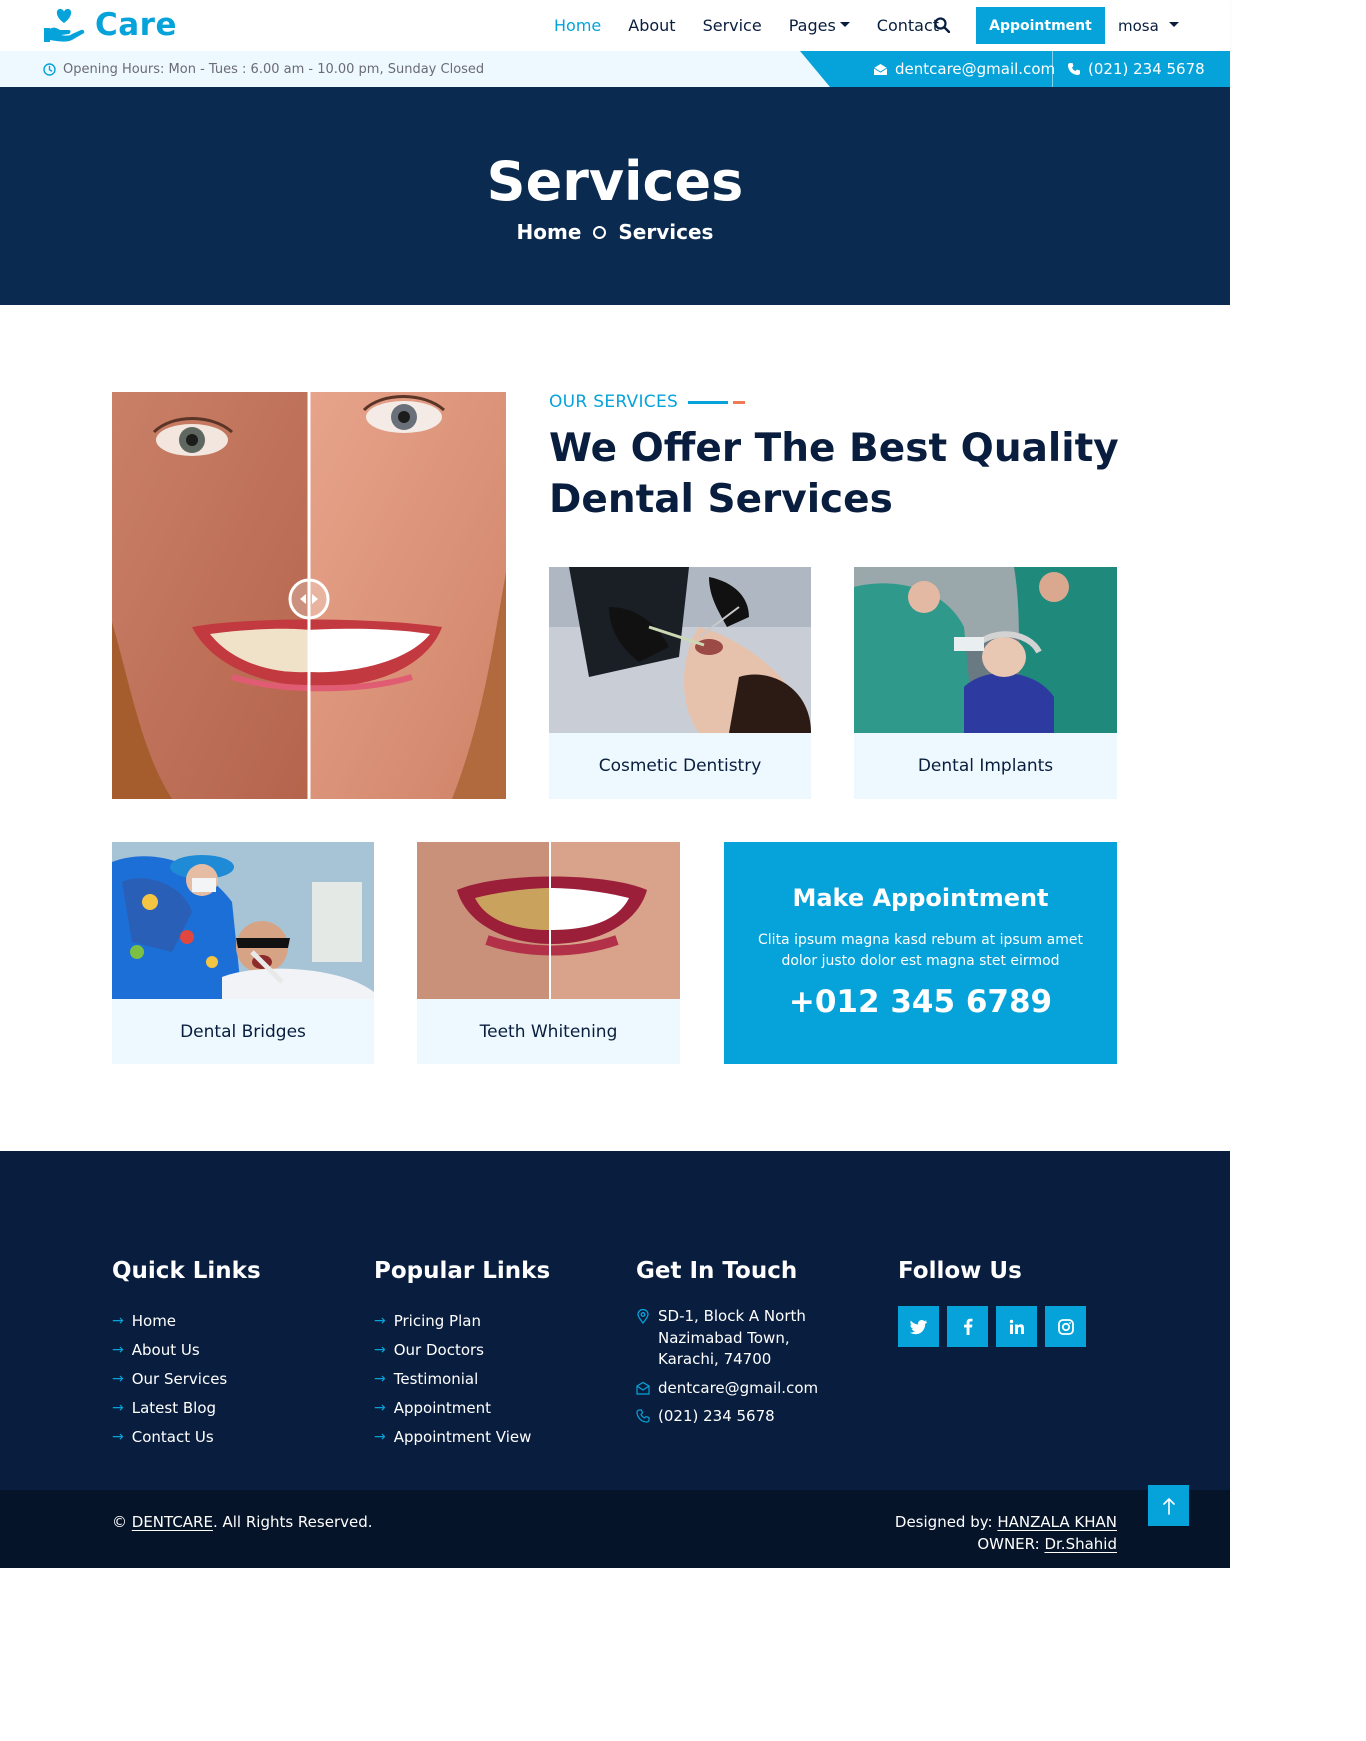  What do you see at coordinates (600, 232) in the screenshot?
I see `circle-separator-icon` at bounding box center [600, 232].